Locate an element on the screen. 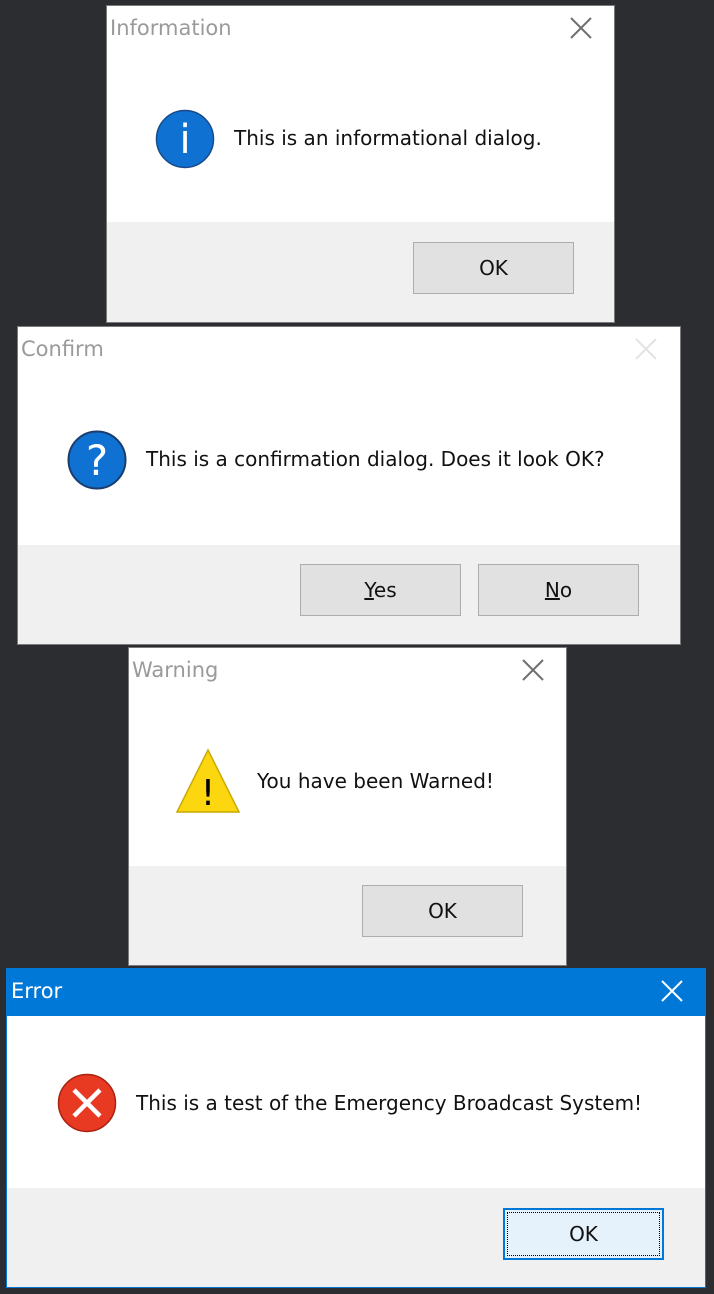 The width and height of the screenshot is (714, 1294). dialog-title: Information is located at coordinates (171, 28).